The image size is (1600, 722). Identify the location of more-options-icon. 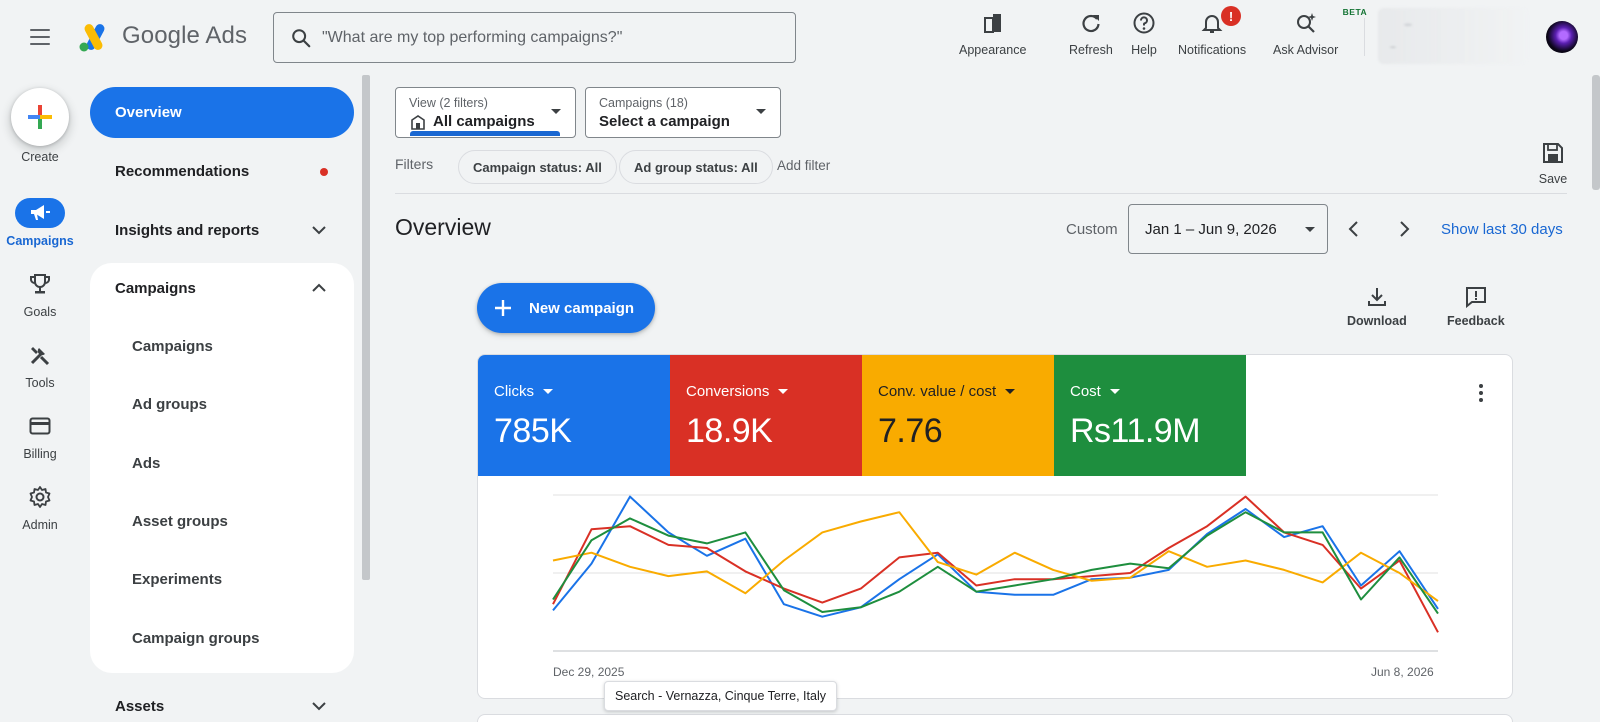
(1481, 393).